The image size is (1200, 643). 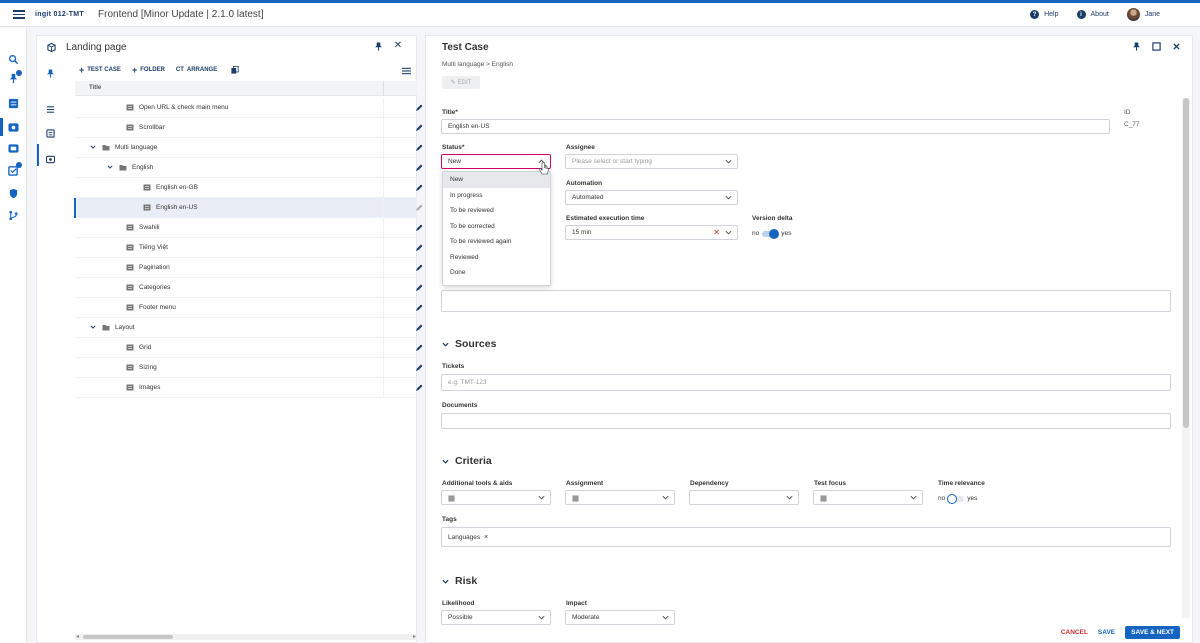 I want to click on user-menu: Jane, so click(x=1143, y=14).